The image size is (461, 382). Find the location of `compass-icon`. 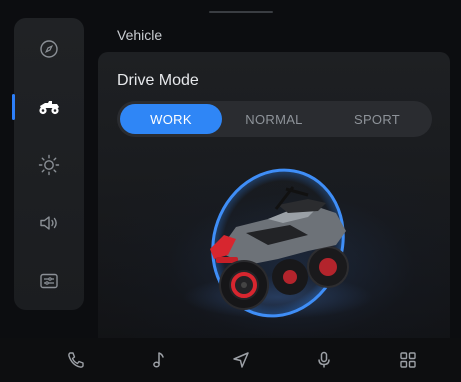

compass-icon is located at coordinates (49, 49).